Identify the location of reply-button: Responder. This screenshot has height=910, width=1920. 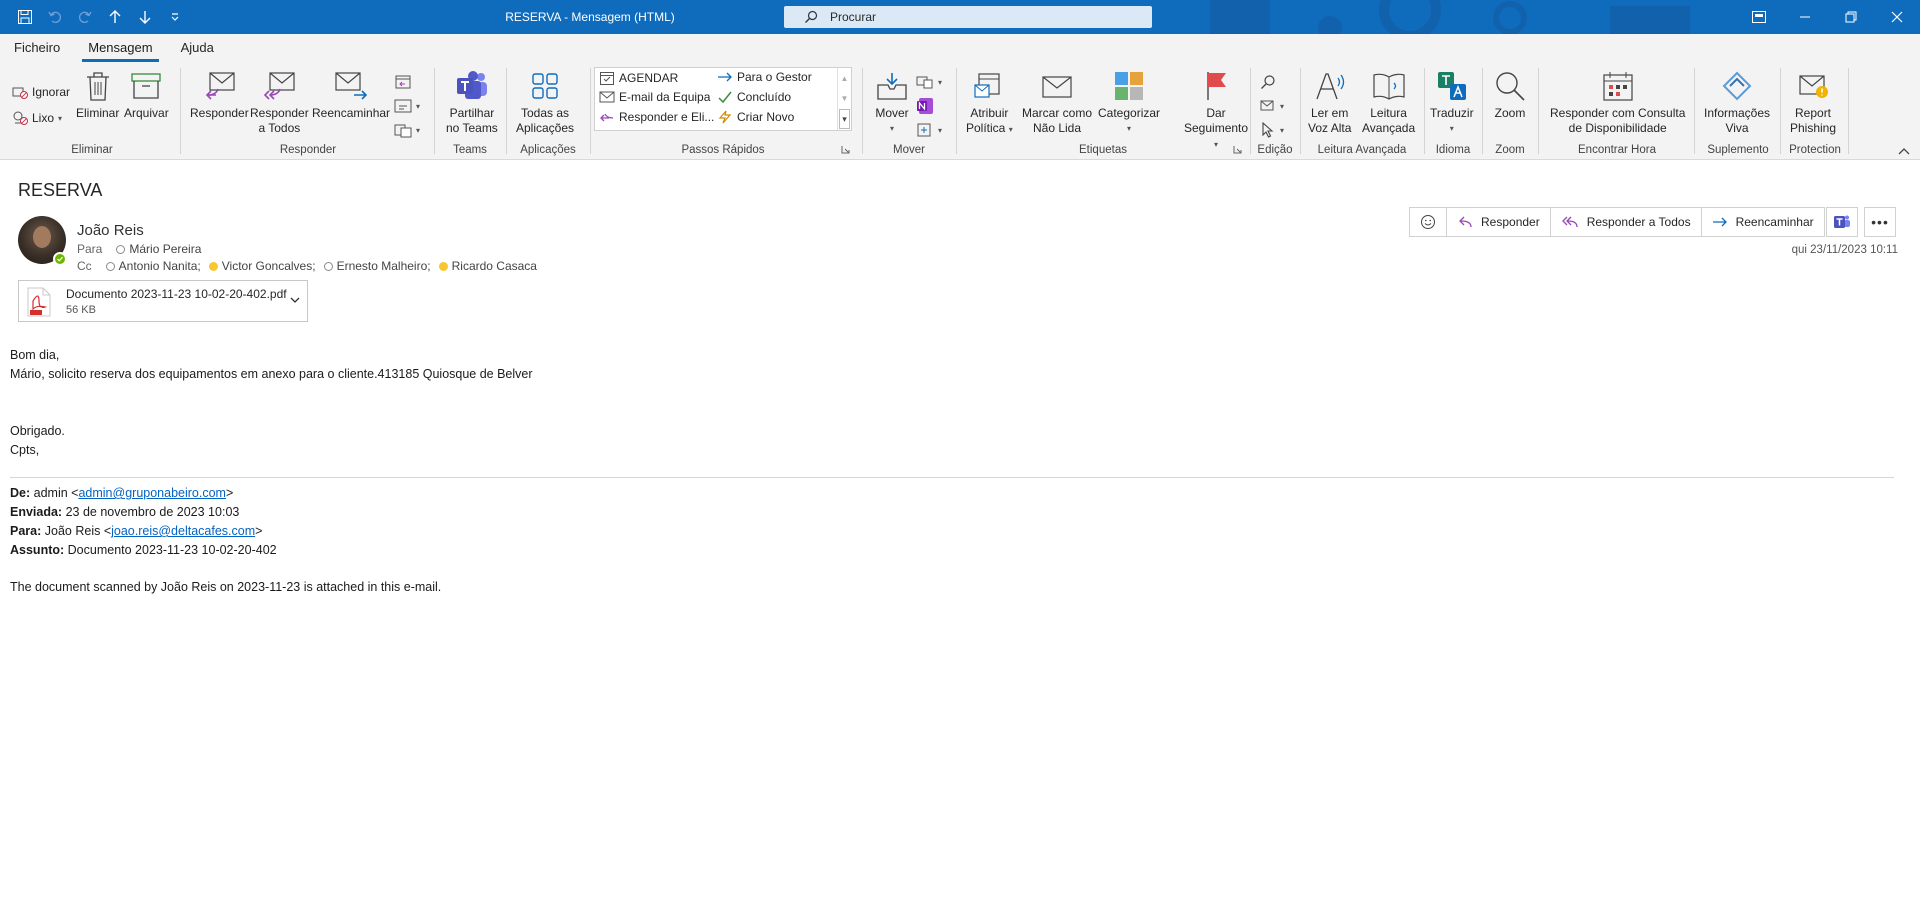
(219, 94).